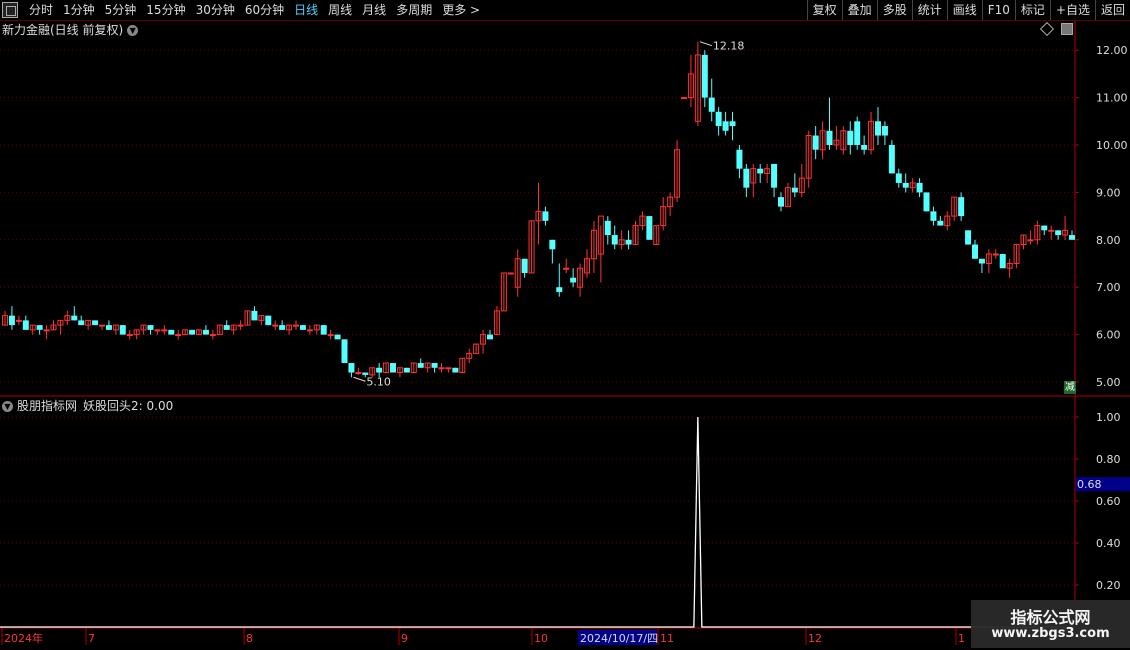 The width and height of the screenshot is (1130, 650). I want to click on low-arrow, so click(359, 379).